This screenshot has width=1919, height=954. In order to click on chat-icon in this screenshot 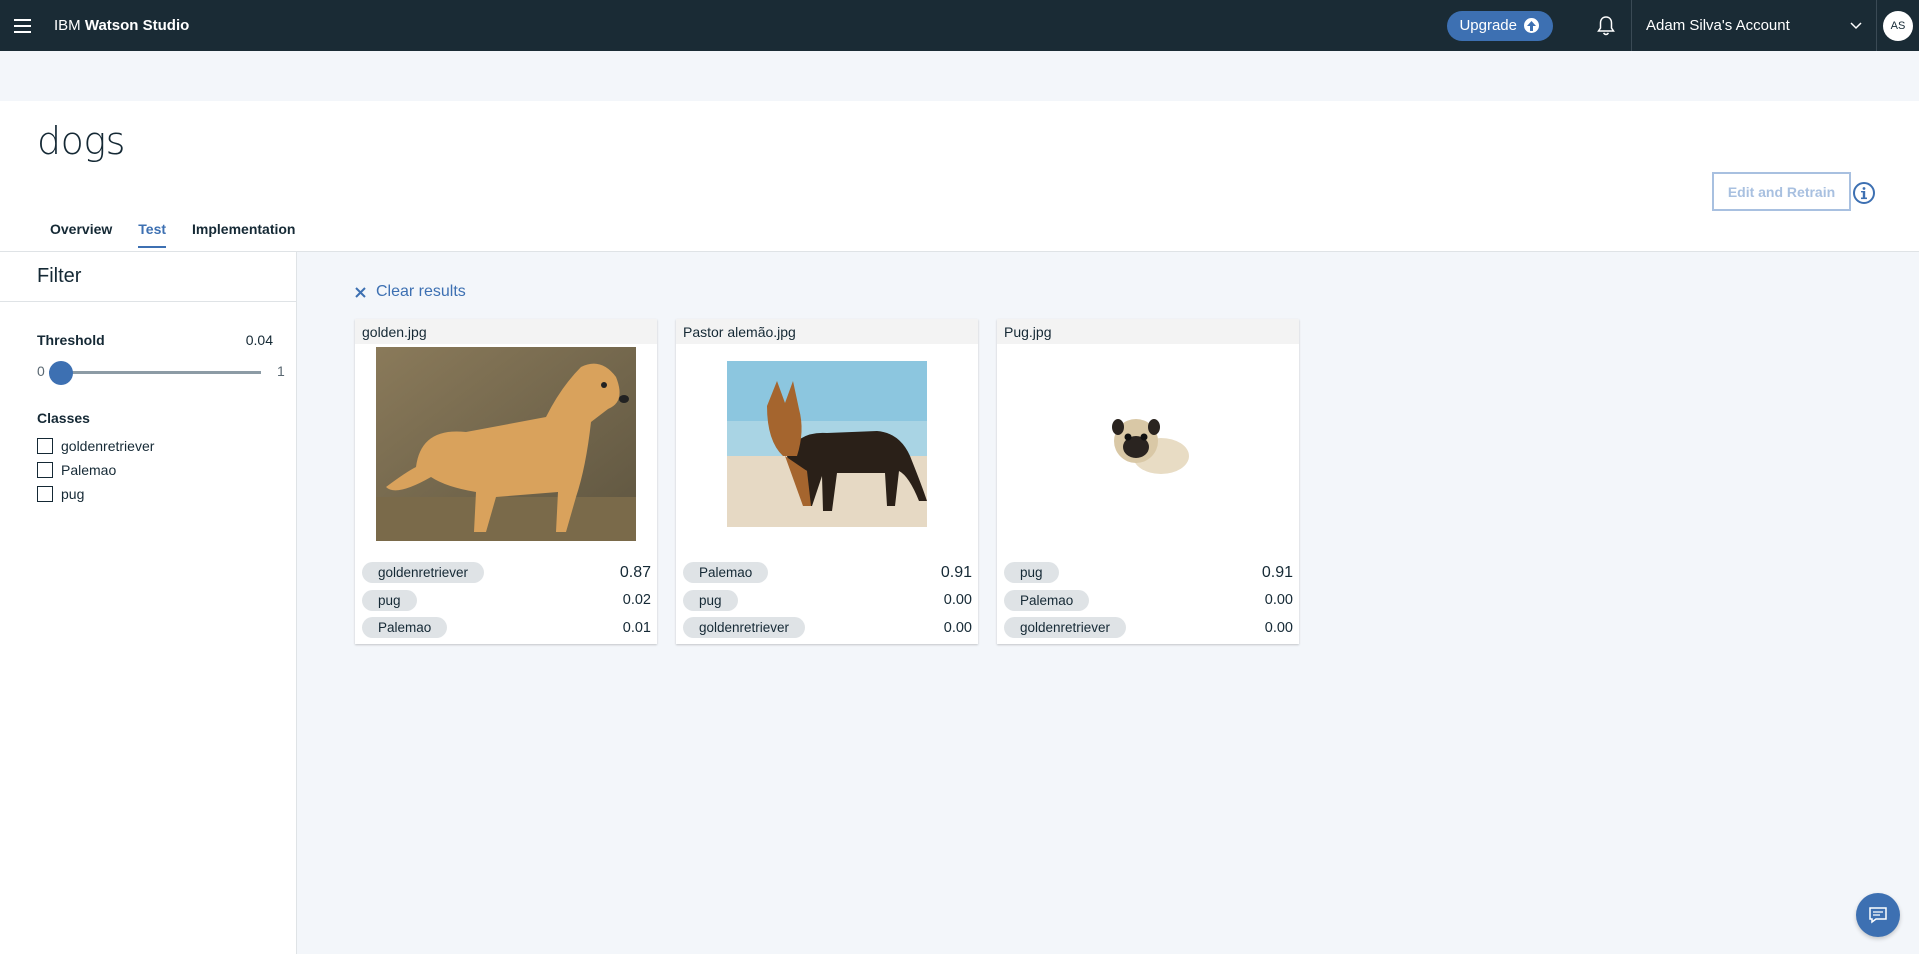, I will do `click(1878, 915)`.